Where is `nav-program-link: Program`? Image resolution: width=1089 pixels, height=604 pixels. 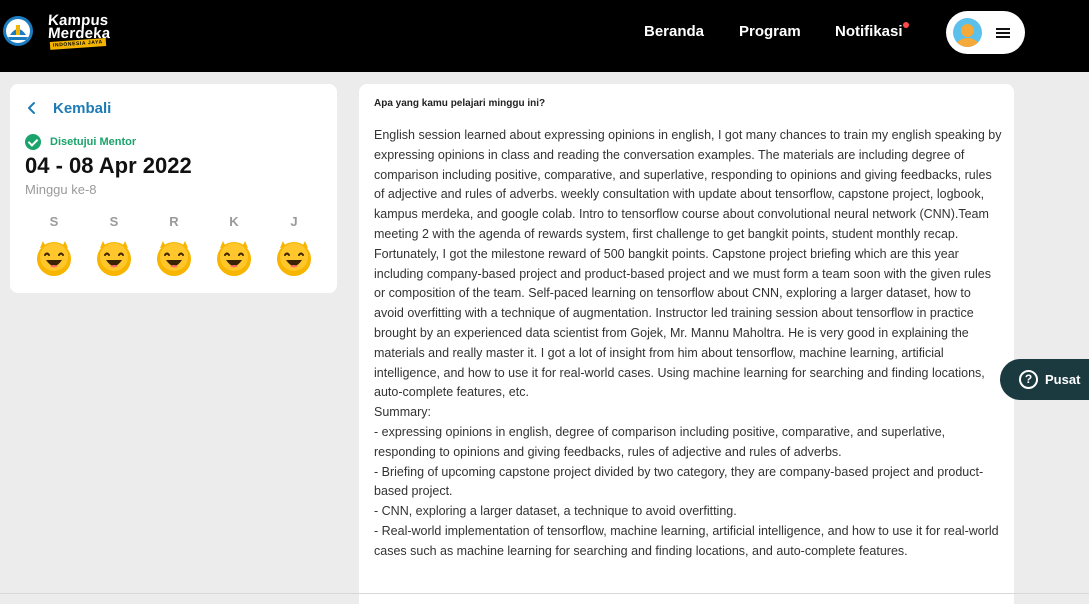
nav-program-link: Program is located at coordinates (770, 31).